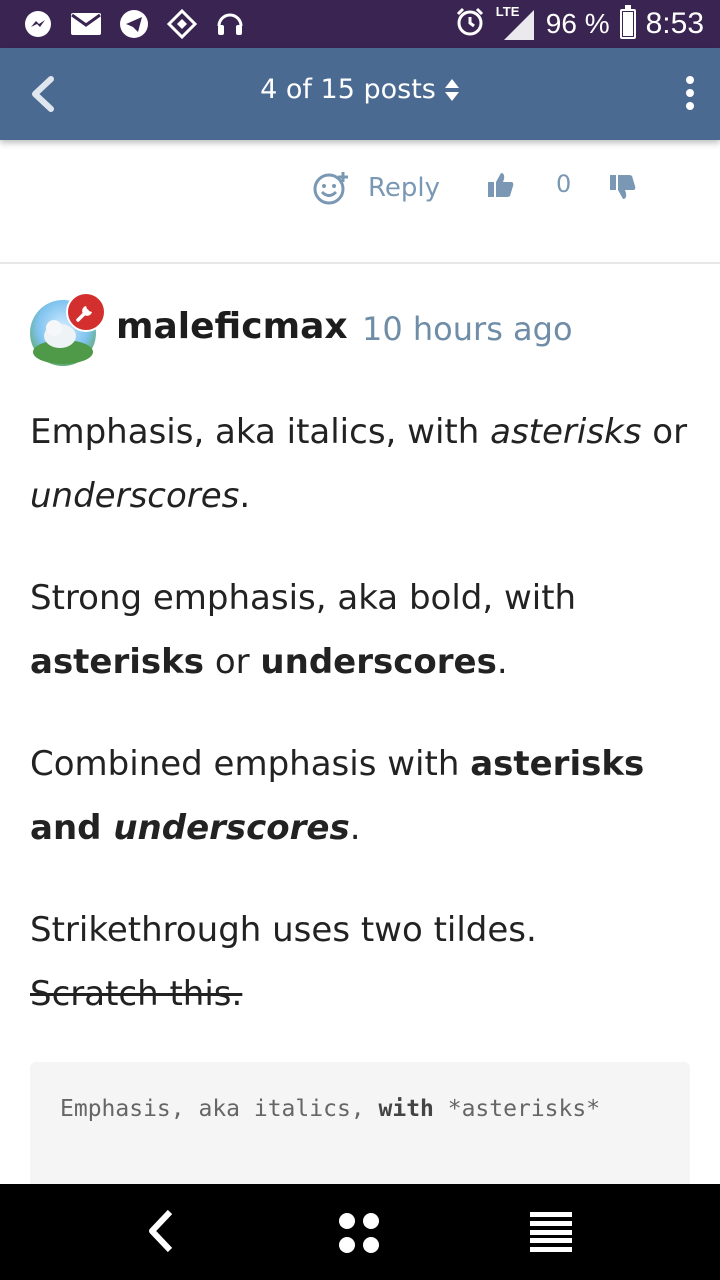 This screenshot has width=720, height=1280. I want to click on code-keyword: with, so click(406, 1109).